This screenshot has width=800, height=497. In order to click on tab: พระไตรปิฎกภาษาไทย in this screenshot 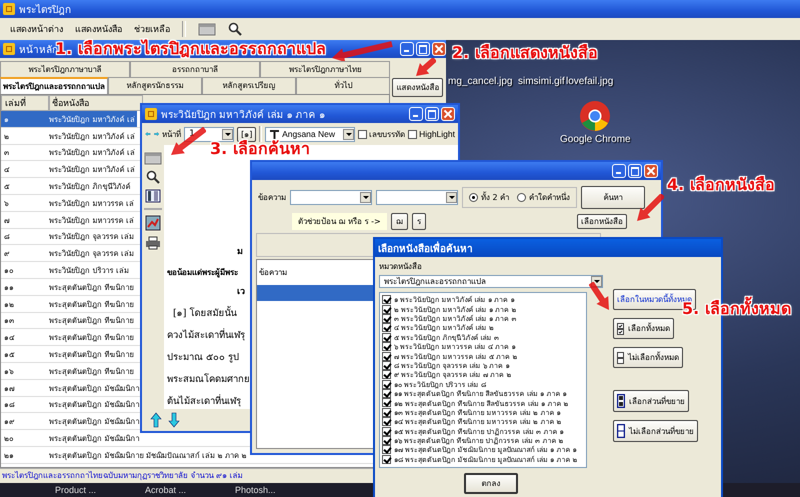, I will do `click(325, 69)`.